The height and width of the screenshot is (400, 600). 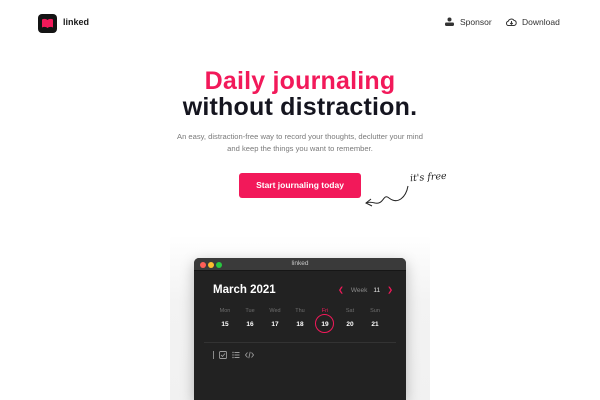 I want to click on chevron-left-icon: ❮, so click(x=341, y=290).